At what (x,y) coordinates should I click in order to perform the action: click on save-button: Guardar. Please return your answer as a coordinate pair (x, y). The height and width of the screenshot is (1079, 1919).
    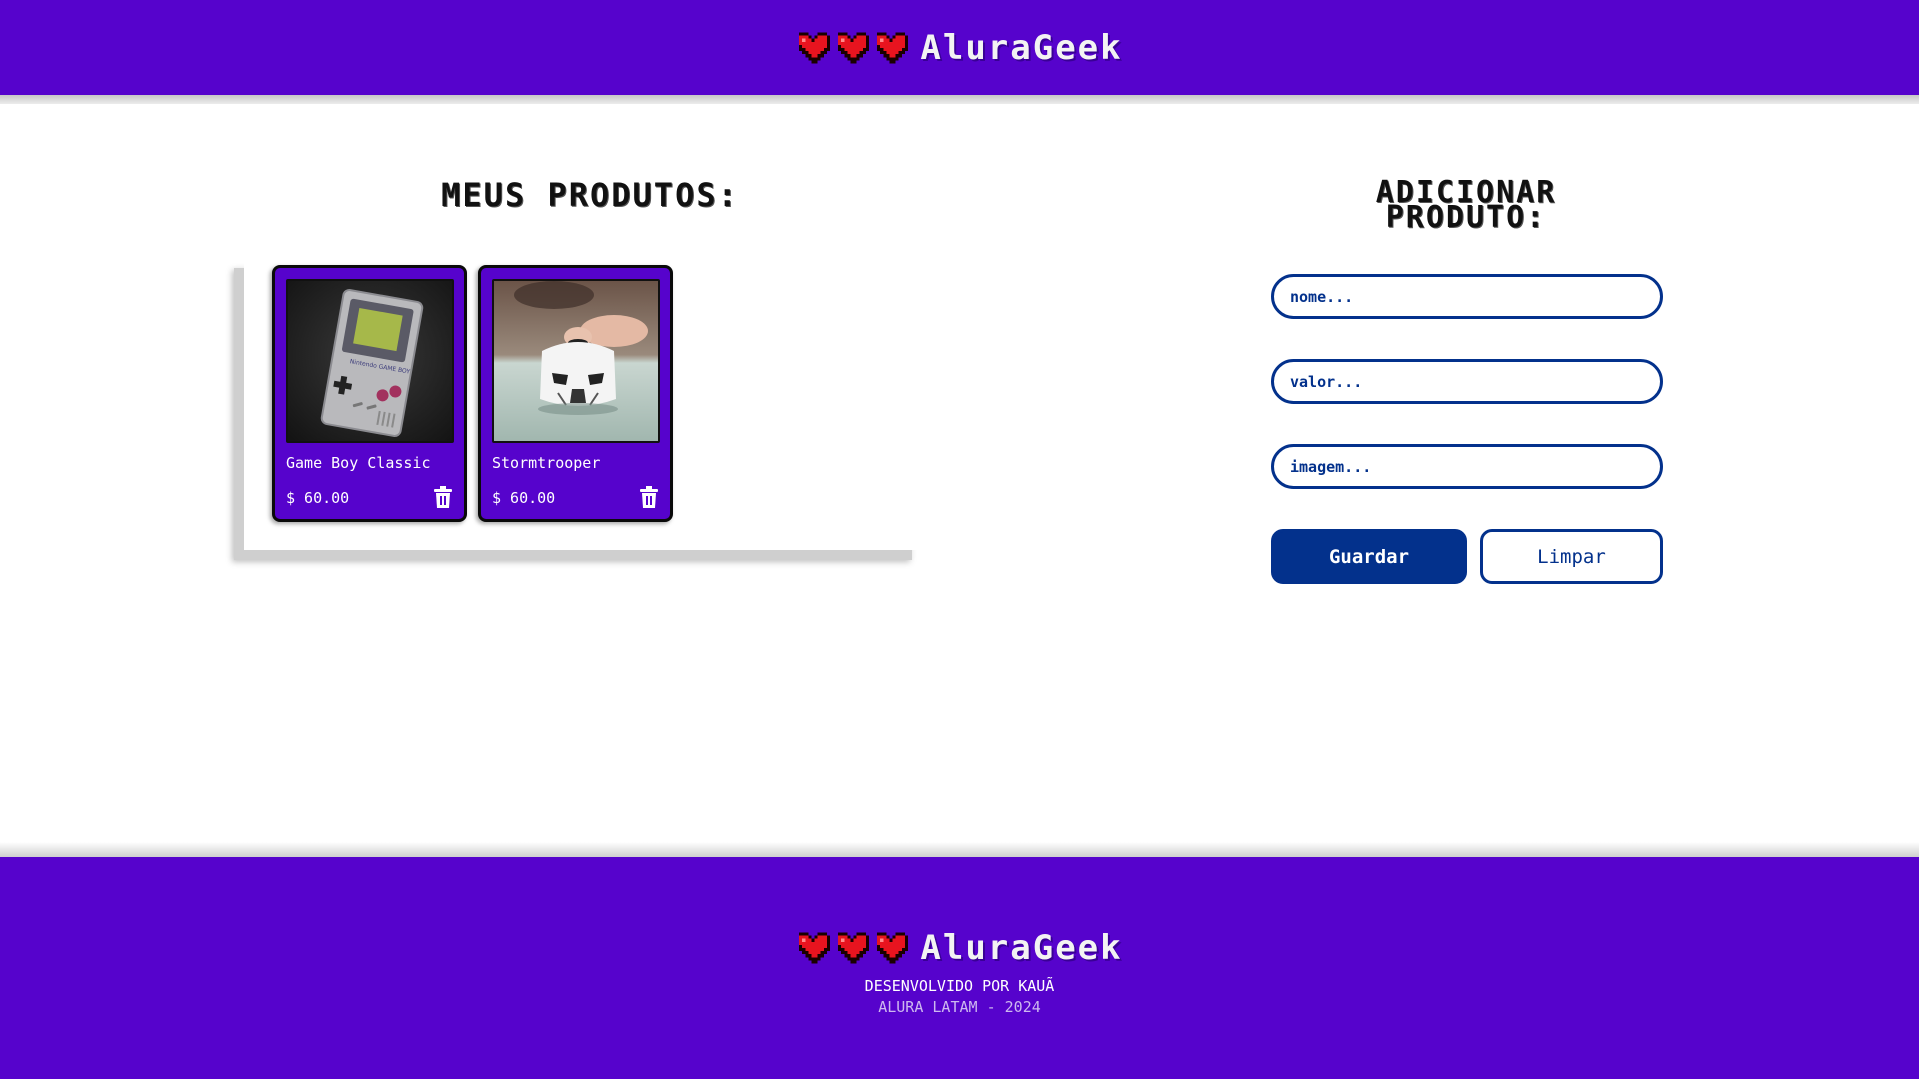
    Looking at the image, I should click on (1369, 556).